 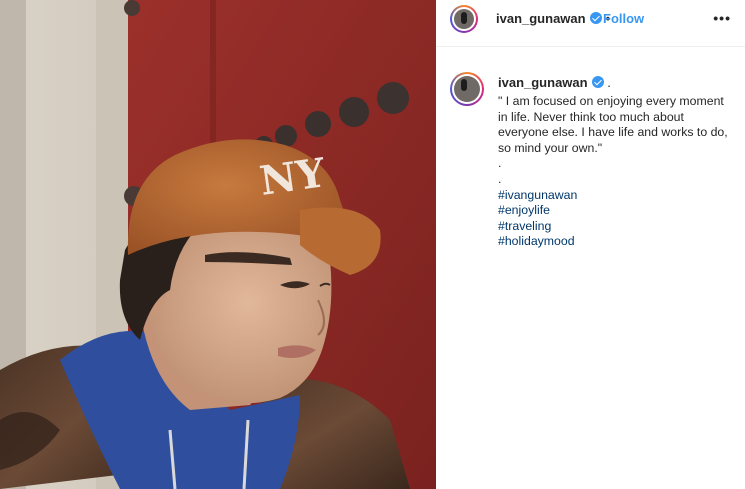 What do you see at coordinates (616, 242) in the screenshot?
I see `hashtag-link: #holidaymood` at bounding box center [616, 242].